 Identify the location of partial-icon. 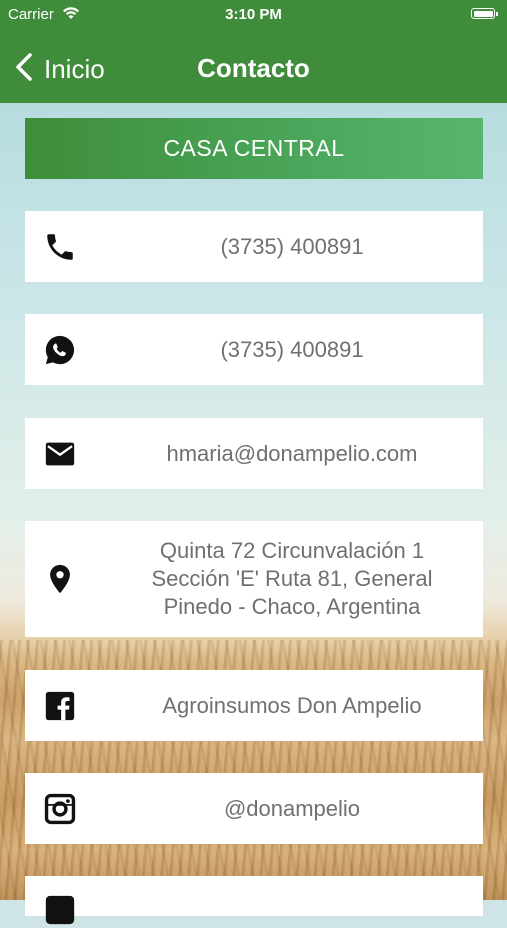
(60, 910).